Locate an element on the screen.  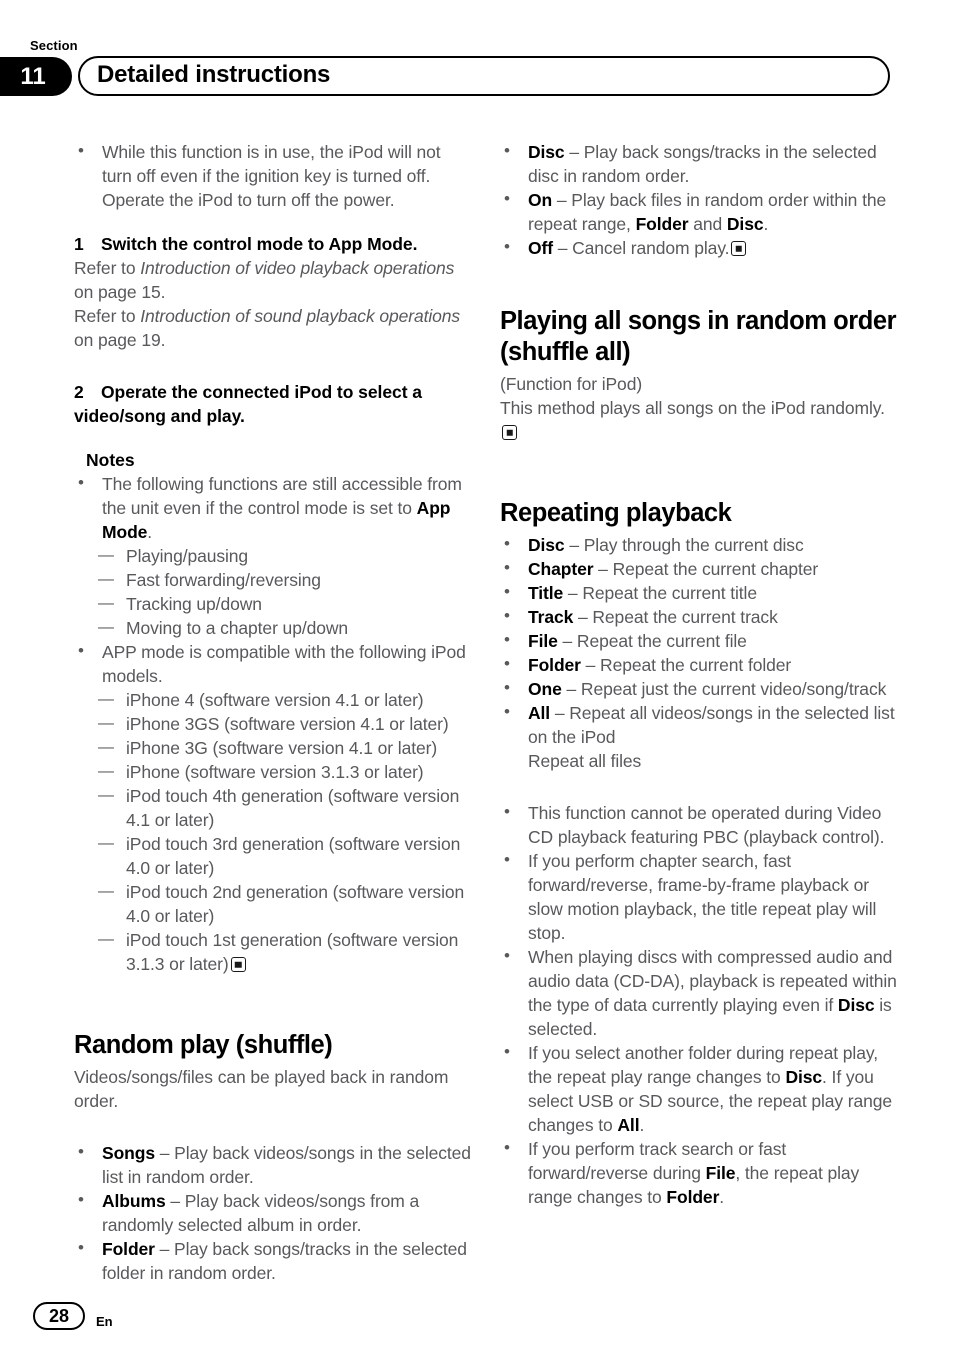
refer-2-pre: Refer to is located at coordinates (107, 316).